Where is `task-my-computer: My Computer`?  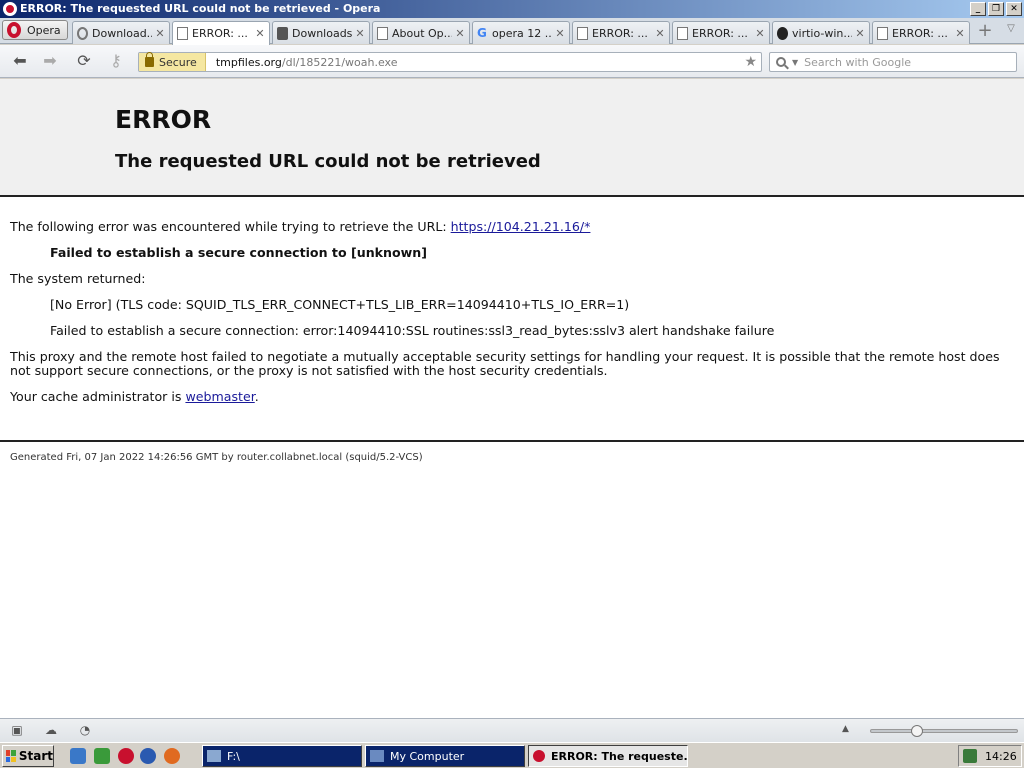 task-my-computer: My Computer is located at coordinates (445, 756).